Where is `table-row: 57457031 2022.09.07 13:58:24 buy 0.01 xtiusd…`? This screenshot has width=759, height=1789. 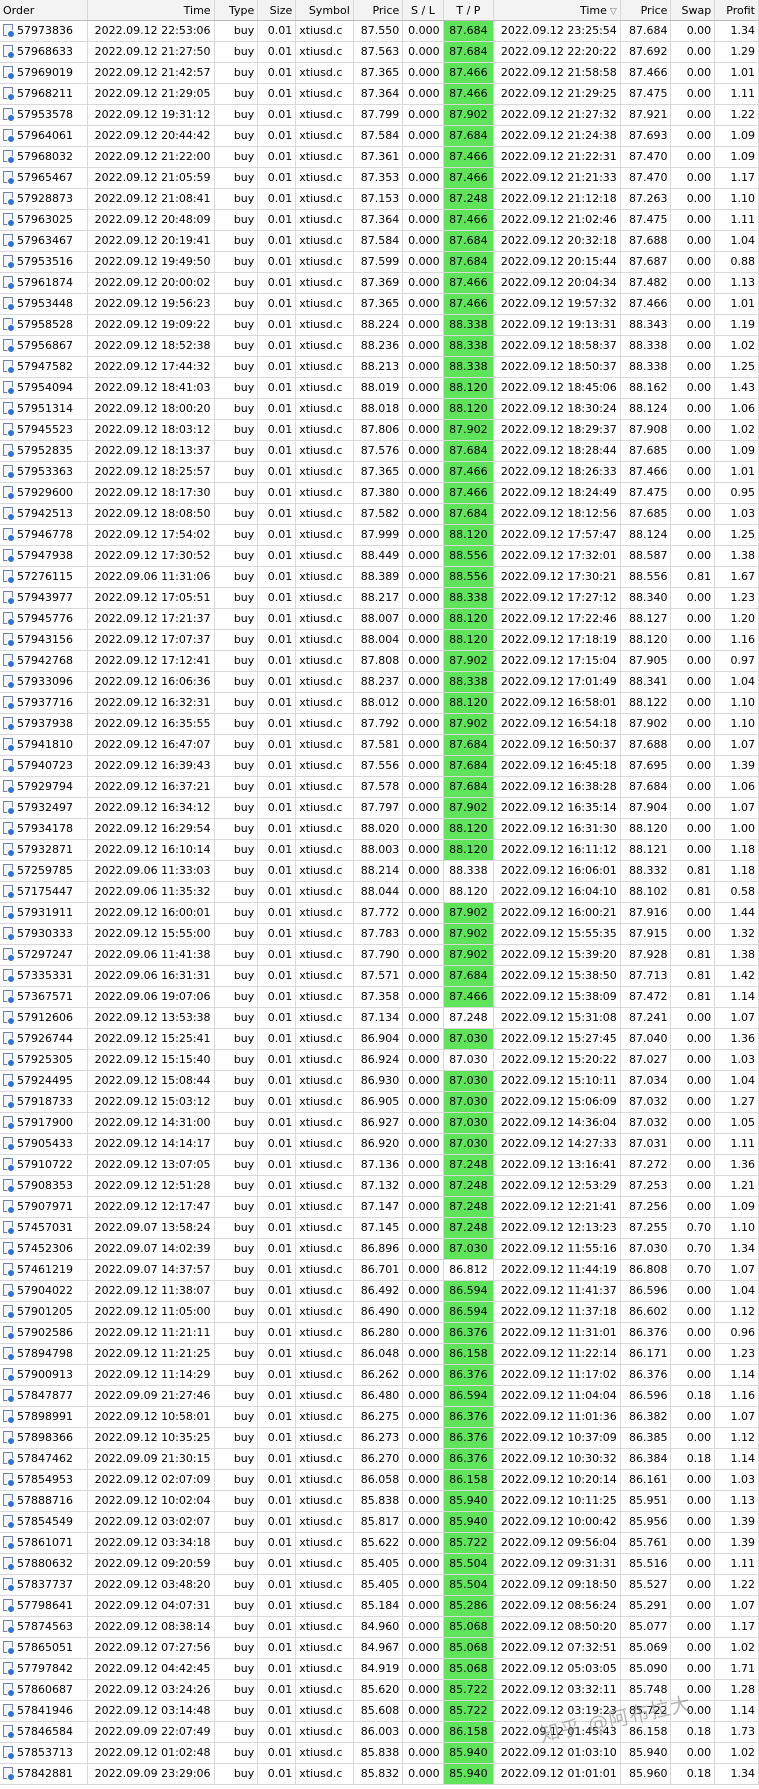
table-row: 57457031 2022.09.07 13:58:24 buy 0.01 xtiusd… is located at coordinates (379, 1228).